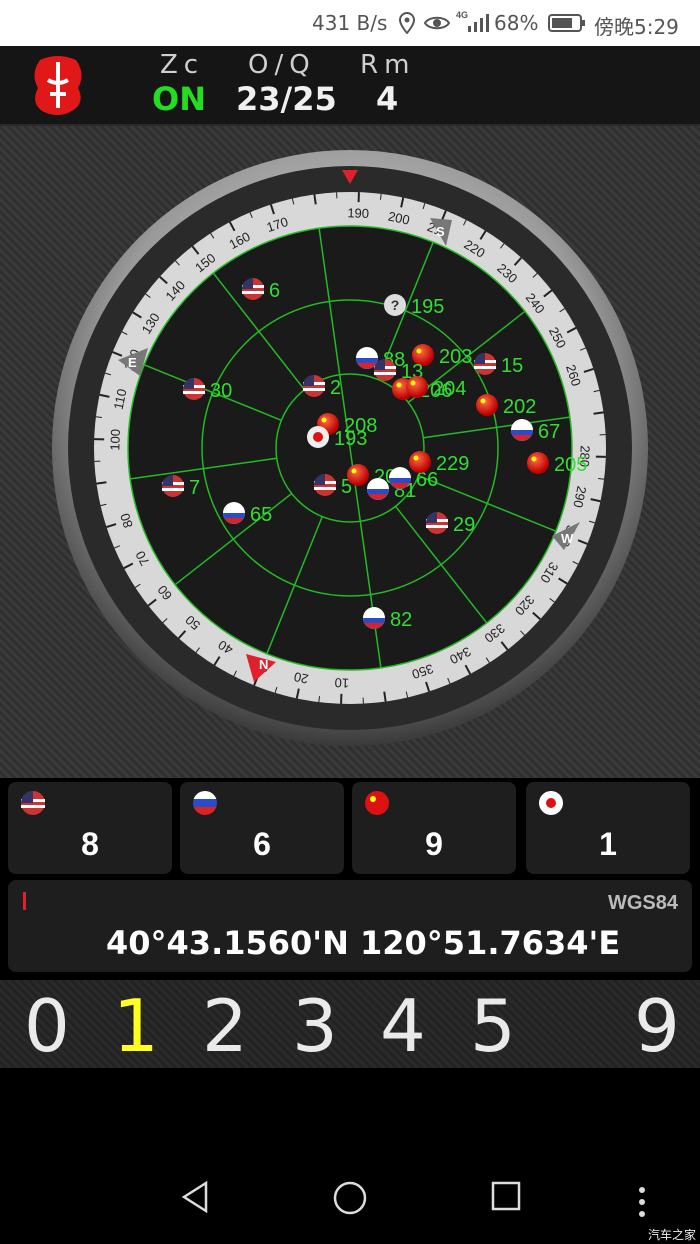  I want to click on satellite-label: 2, so click(335, 388).